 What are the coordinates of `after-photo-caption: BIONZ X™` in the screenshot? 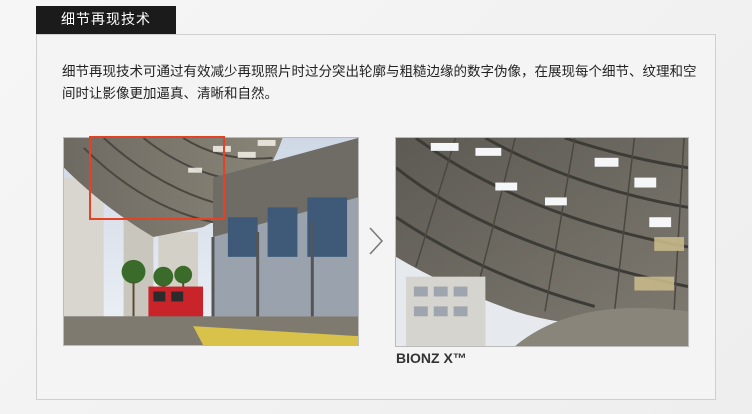 It's located at (431, 358).